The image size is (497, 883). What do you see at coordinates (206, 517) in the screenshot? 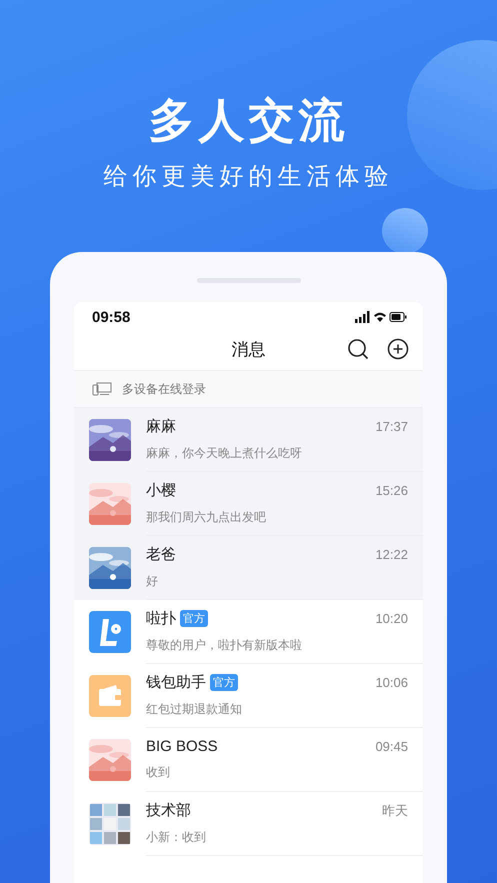
I see `message-preview: 那我们周六九点出发吧` at bounding box center [206, 517].